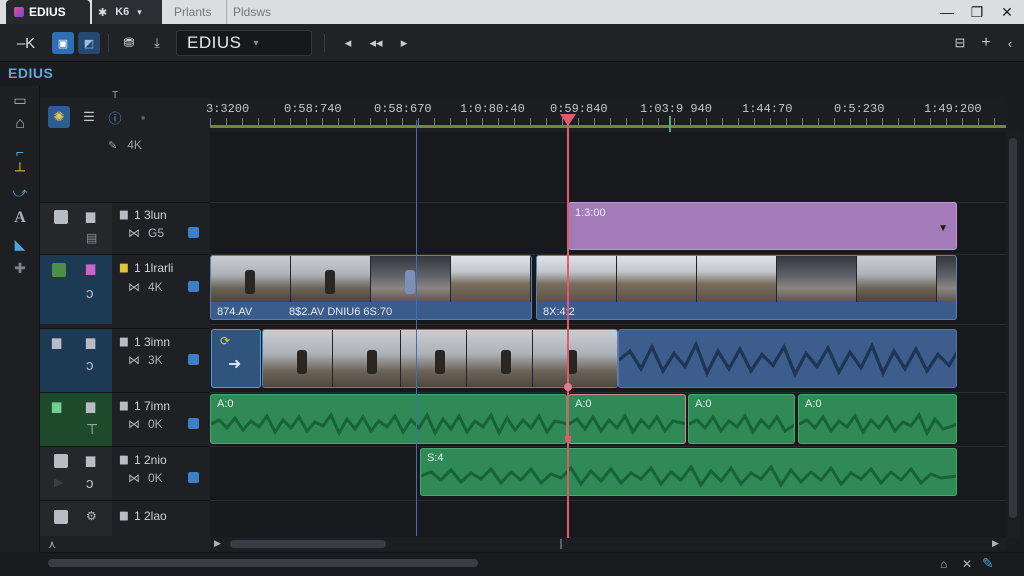  I want to click on multi-window-icon: ◩, so click(89, 43).